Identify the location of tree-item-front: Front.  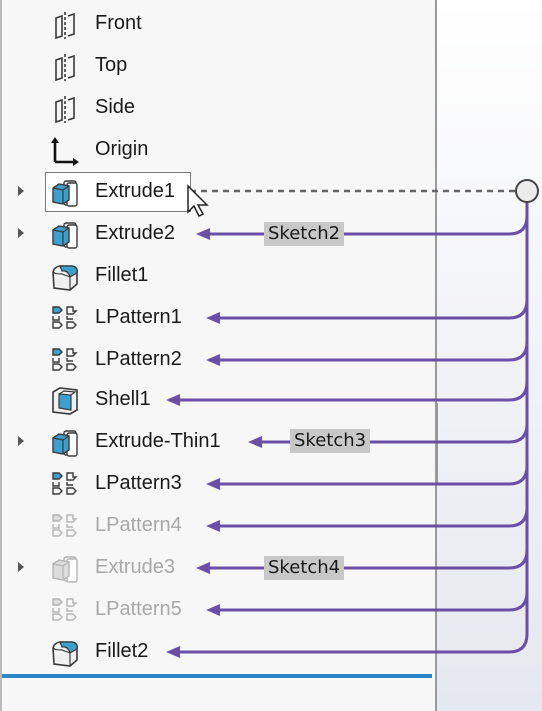
(215, 24).